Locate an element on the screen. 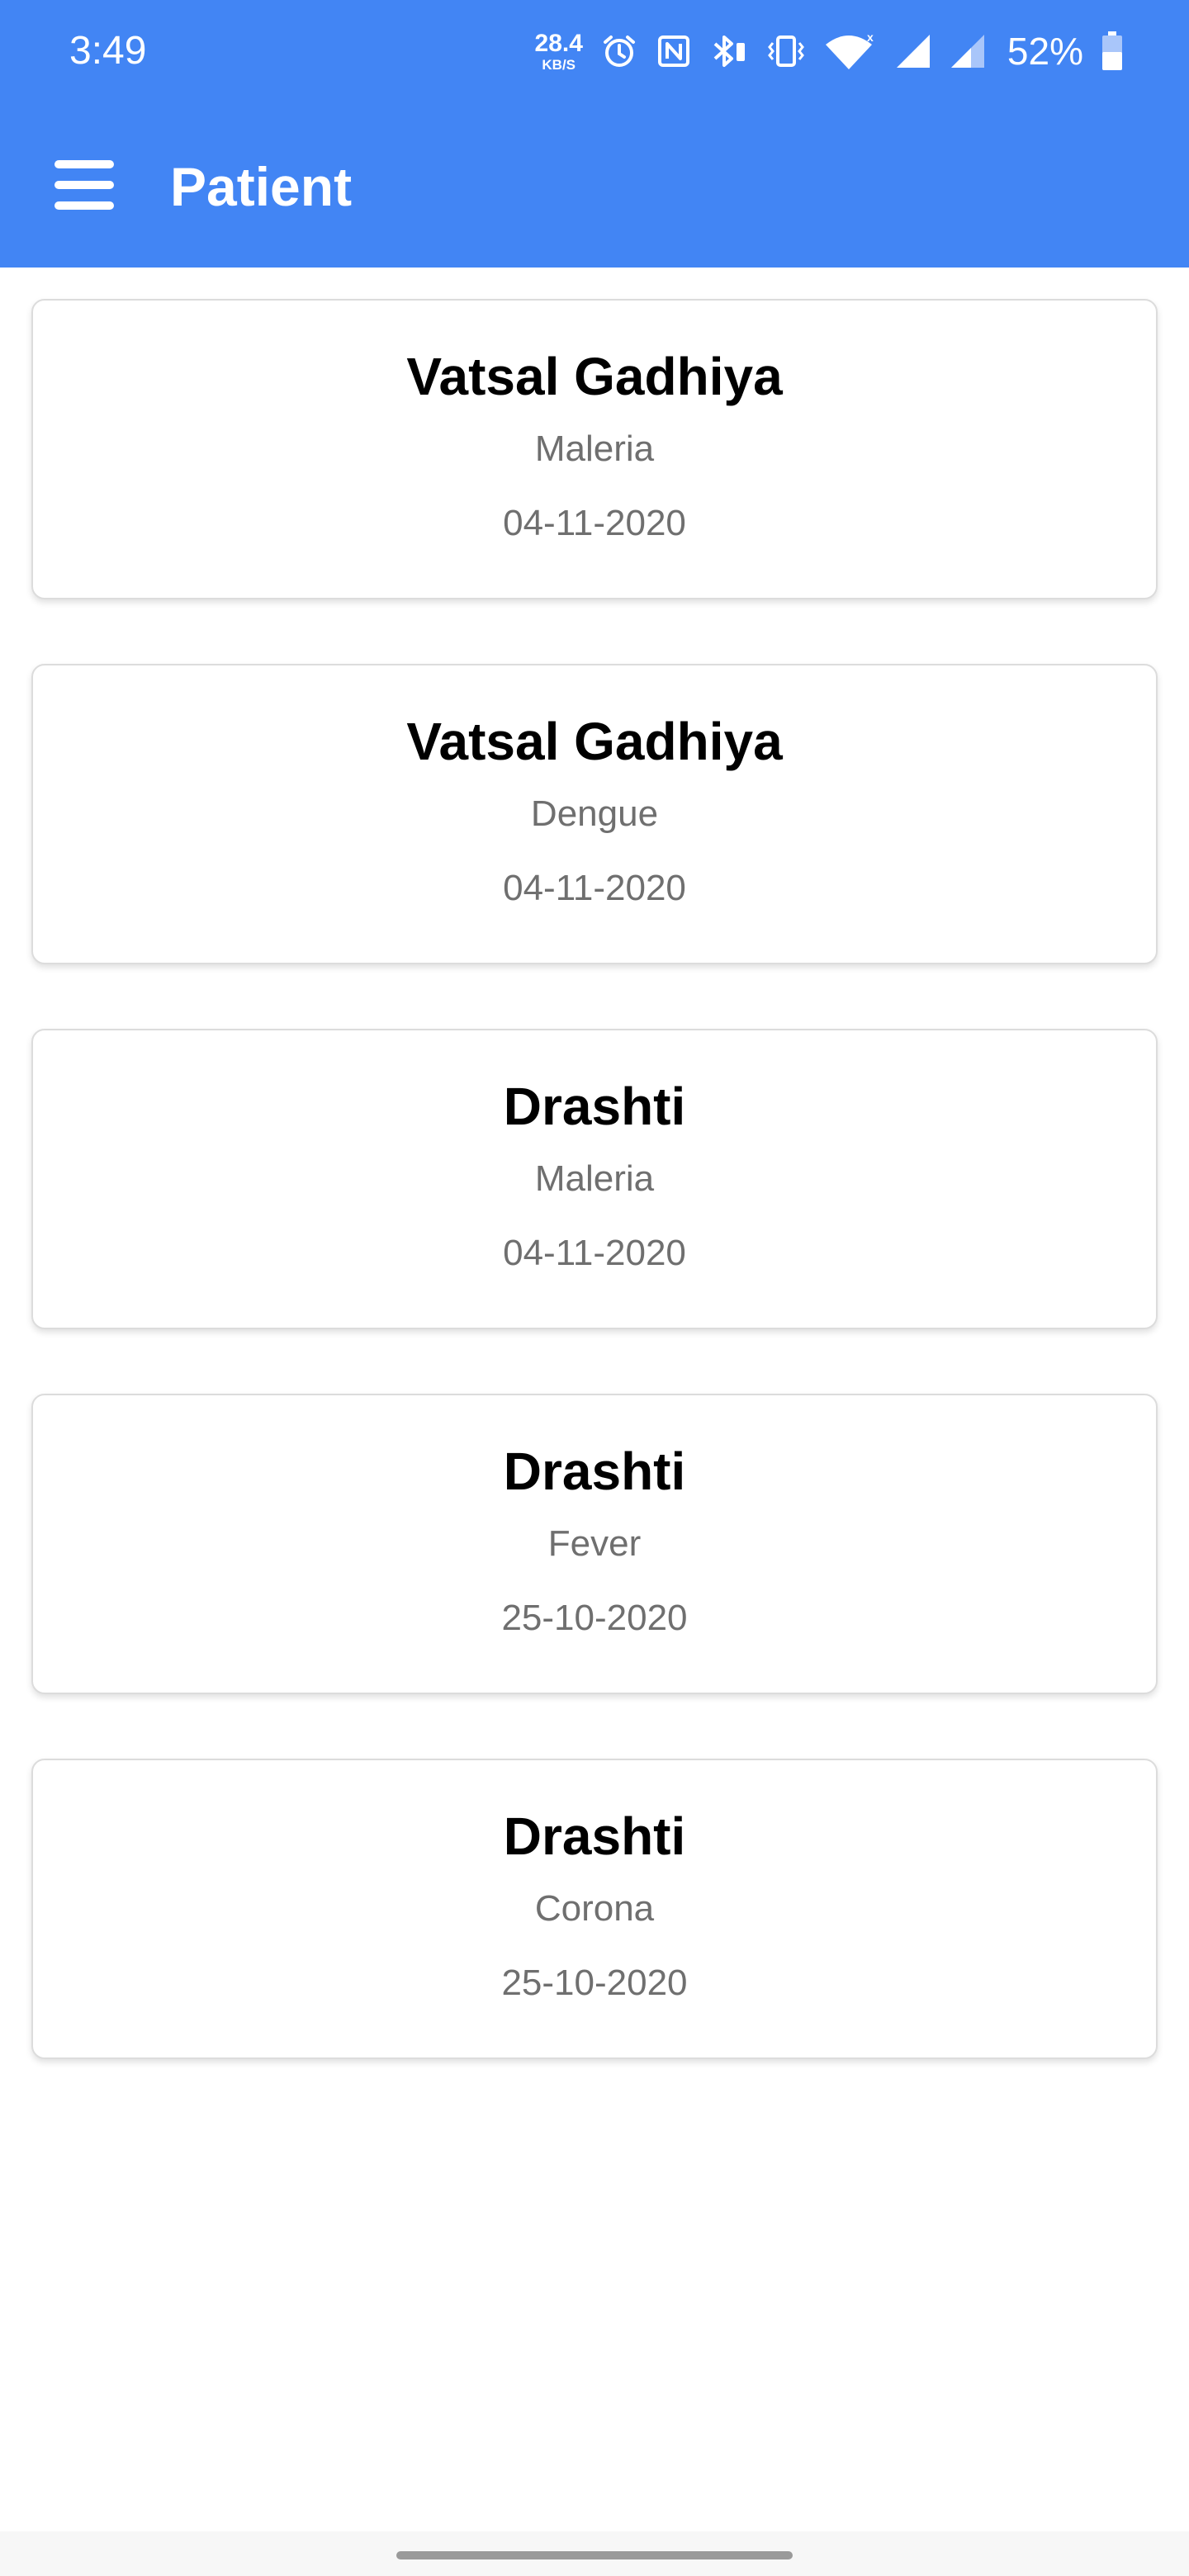 This screenshot has width=1189, height=2576. patient-card: Drashti Corona 25-10-2020 is located at coordinates (594, 1909).